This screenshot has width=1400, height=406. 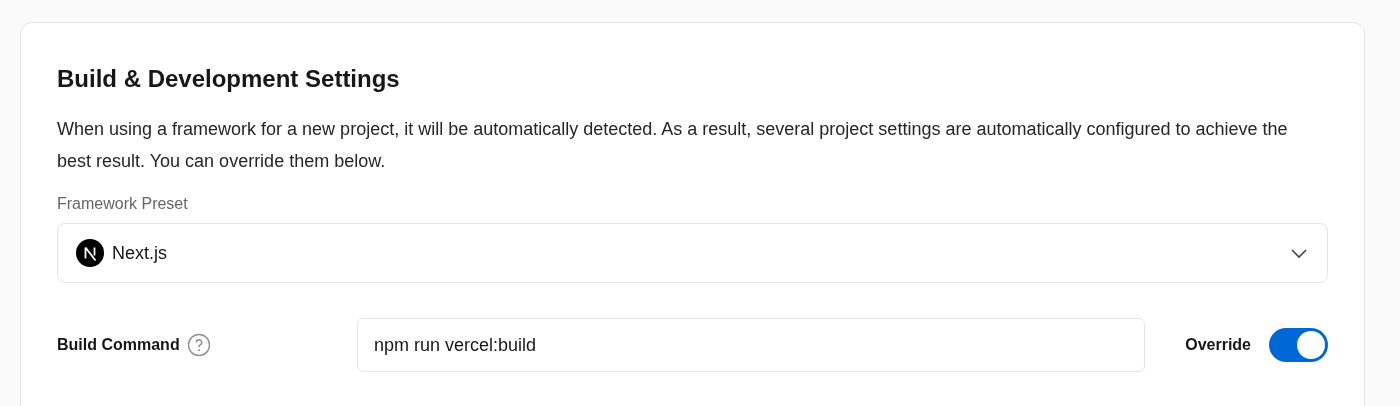 I want to click on build-command-field: npm run vercel:build, so click(x=751, y=345).